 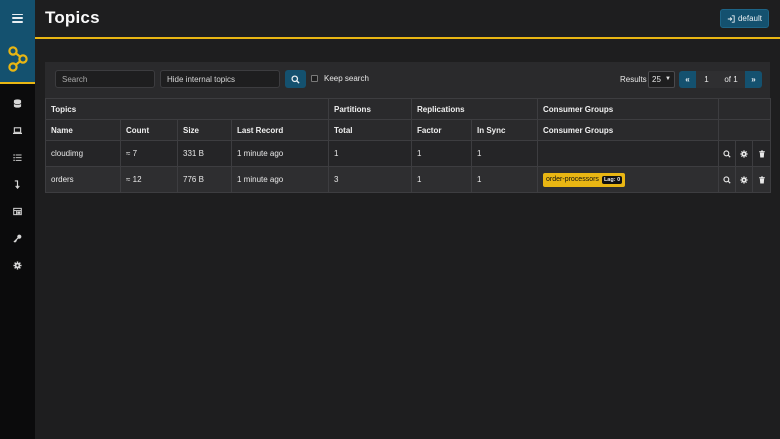 What do you see at coordinates (628, 179) in the screenshot?
I see `consumer-groups-cell: order-processors Lag: 0` at bounding box center [628, 179].